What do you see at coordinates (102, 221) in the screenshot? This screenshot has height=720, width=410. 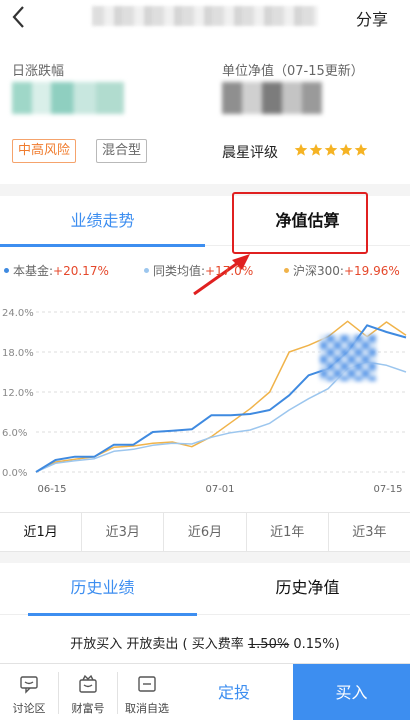 I see `tab-performance: 业绩走势` at bounding box center [102, 221].